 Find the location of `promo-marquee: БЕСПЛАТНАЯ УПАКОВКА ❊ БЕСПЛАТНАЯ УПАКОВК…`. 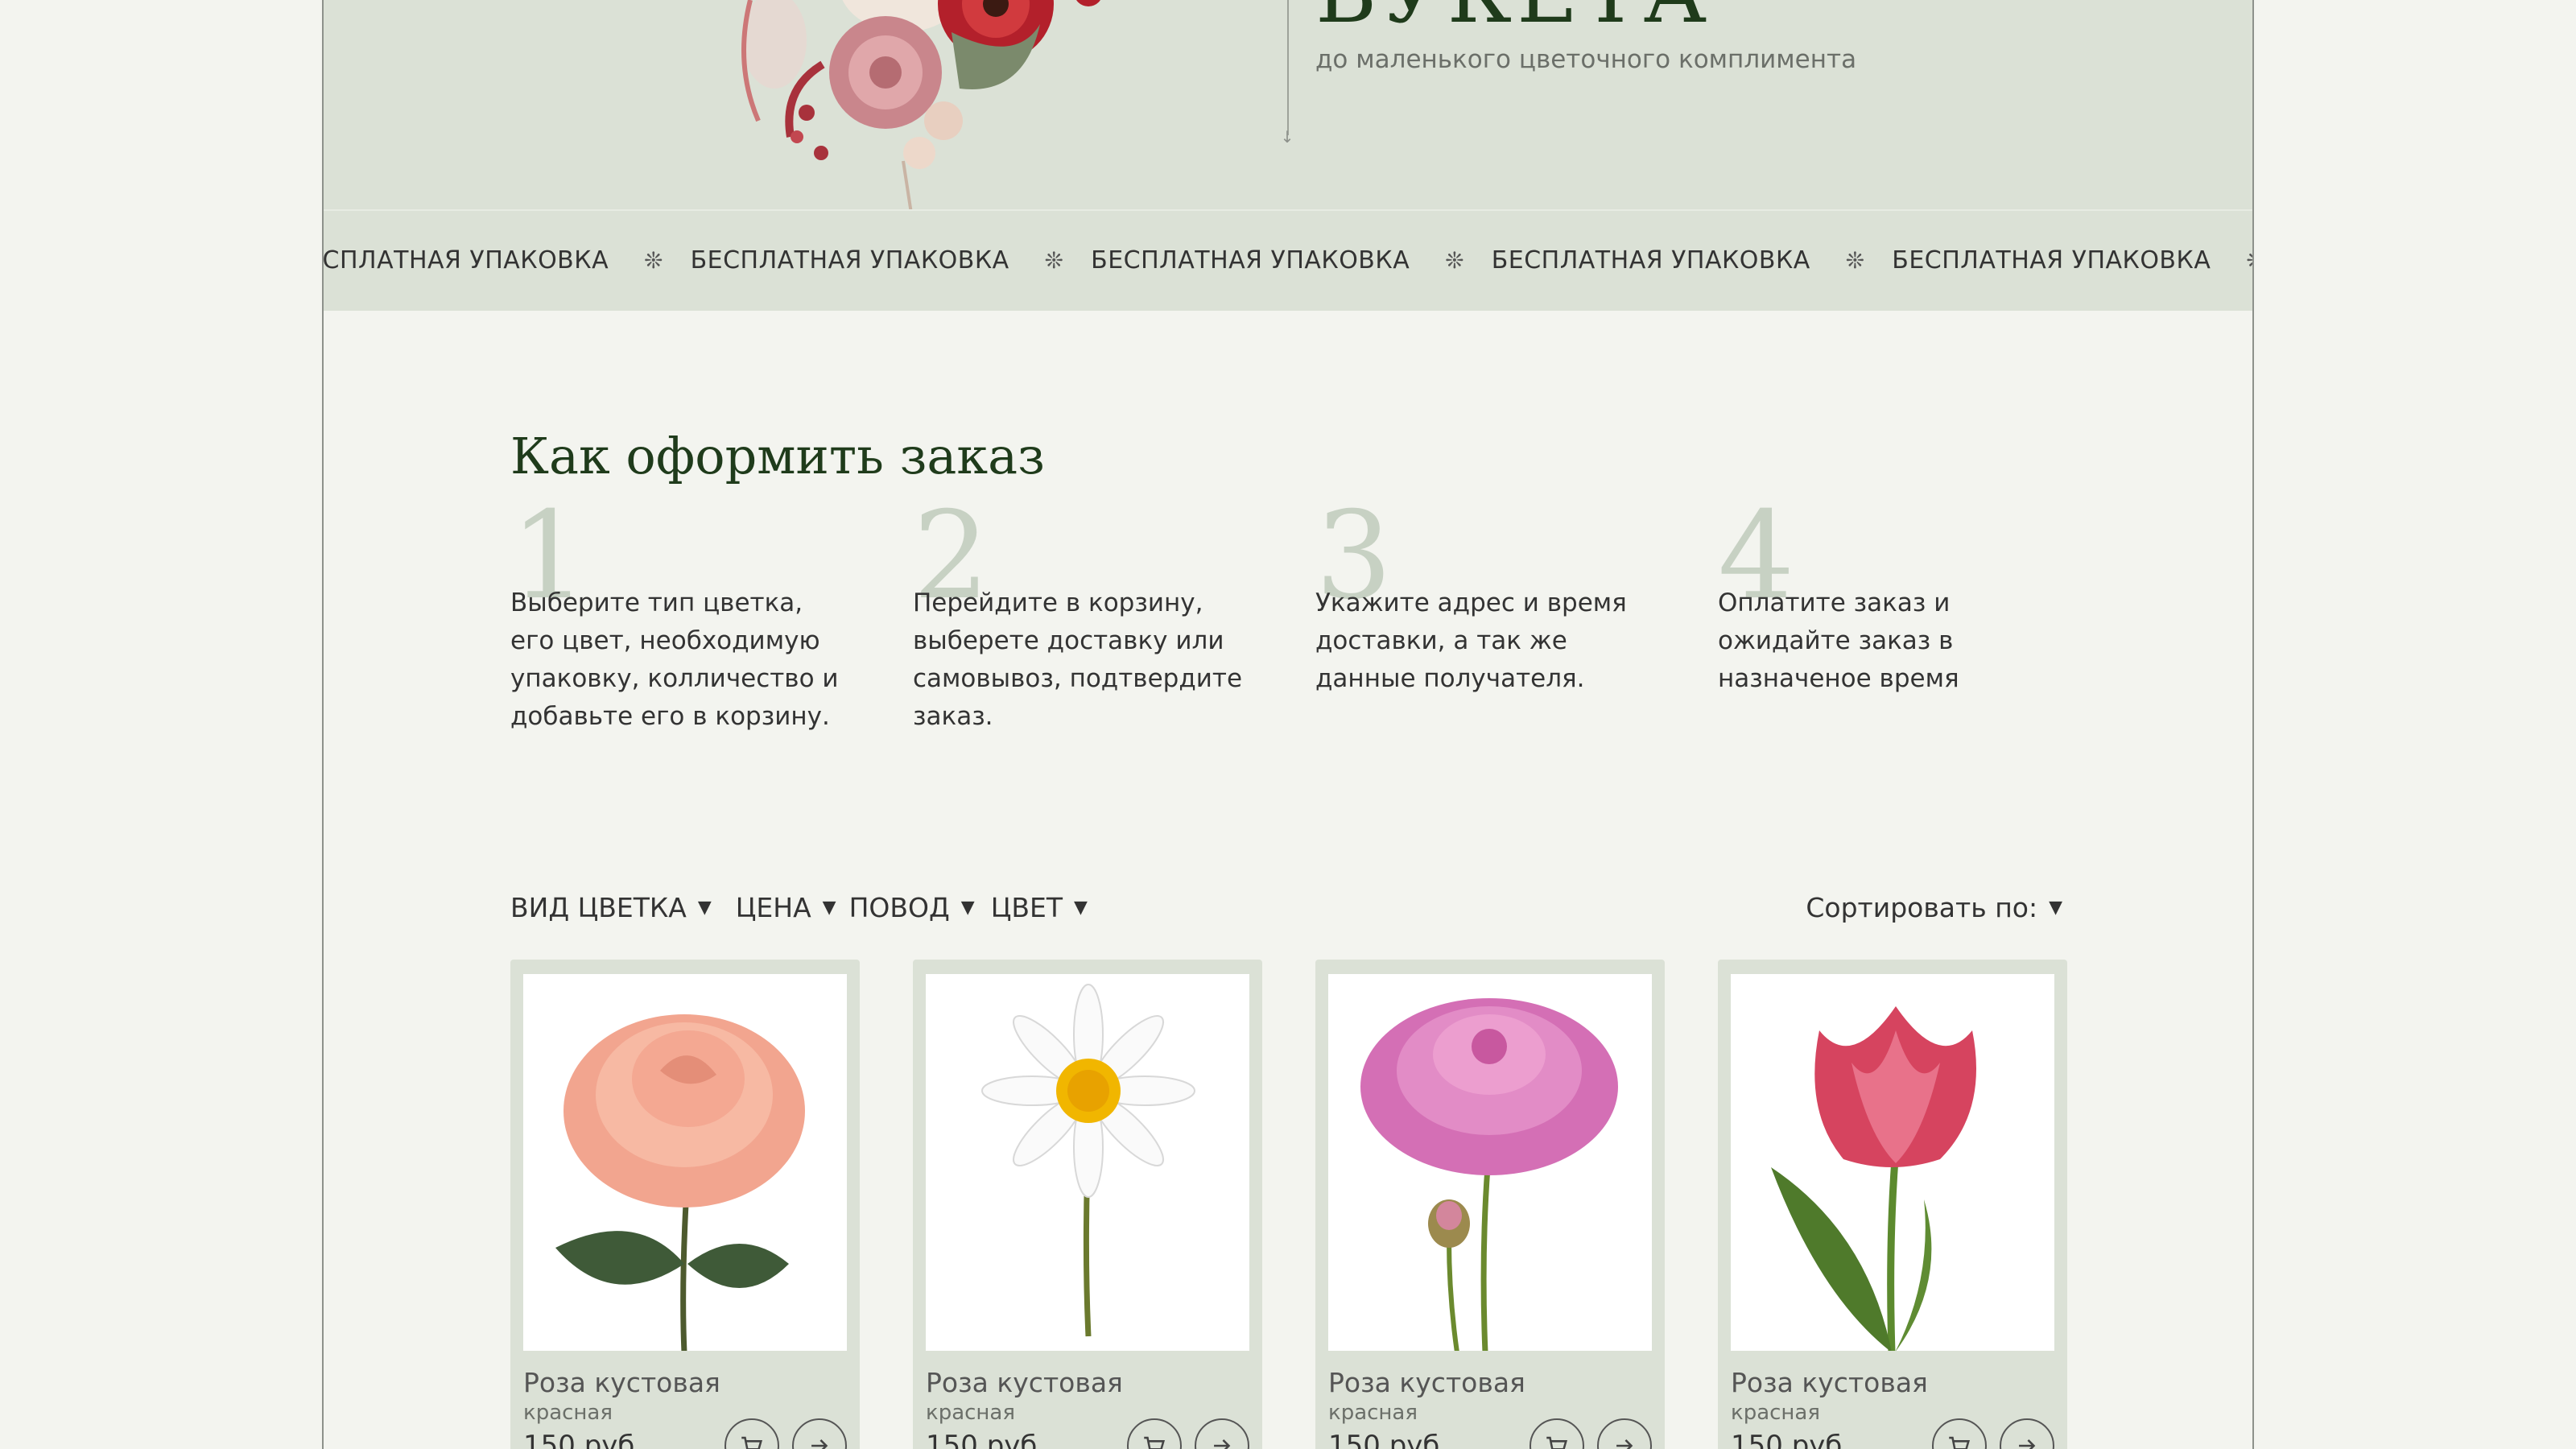

promo-marquee: БЕСПЛАТНАЯ УПАКОВКА ❊ БЕСПЛАТНАЯ УПАКОВК… is located at coordinates (1288, 260).